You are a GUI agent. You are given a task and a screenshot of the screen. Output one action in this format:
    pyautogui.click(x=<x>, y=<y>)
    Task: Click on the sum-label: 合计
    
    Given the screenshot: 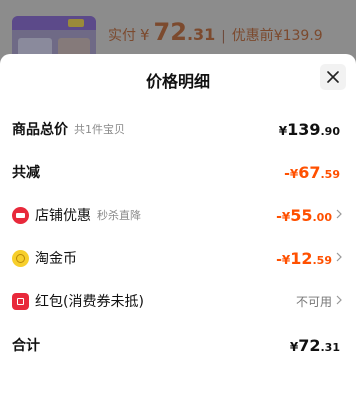 What is the action you would take?
    pyautogui.click(x=26, y=346)
    